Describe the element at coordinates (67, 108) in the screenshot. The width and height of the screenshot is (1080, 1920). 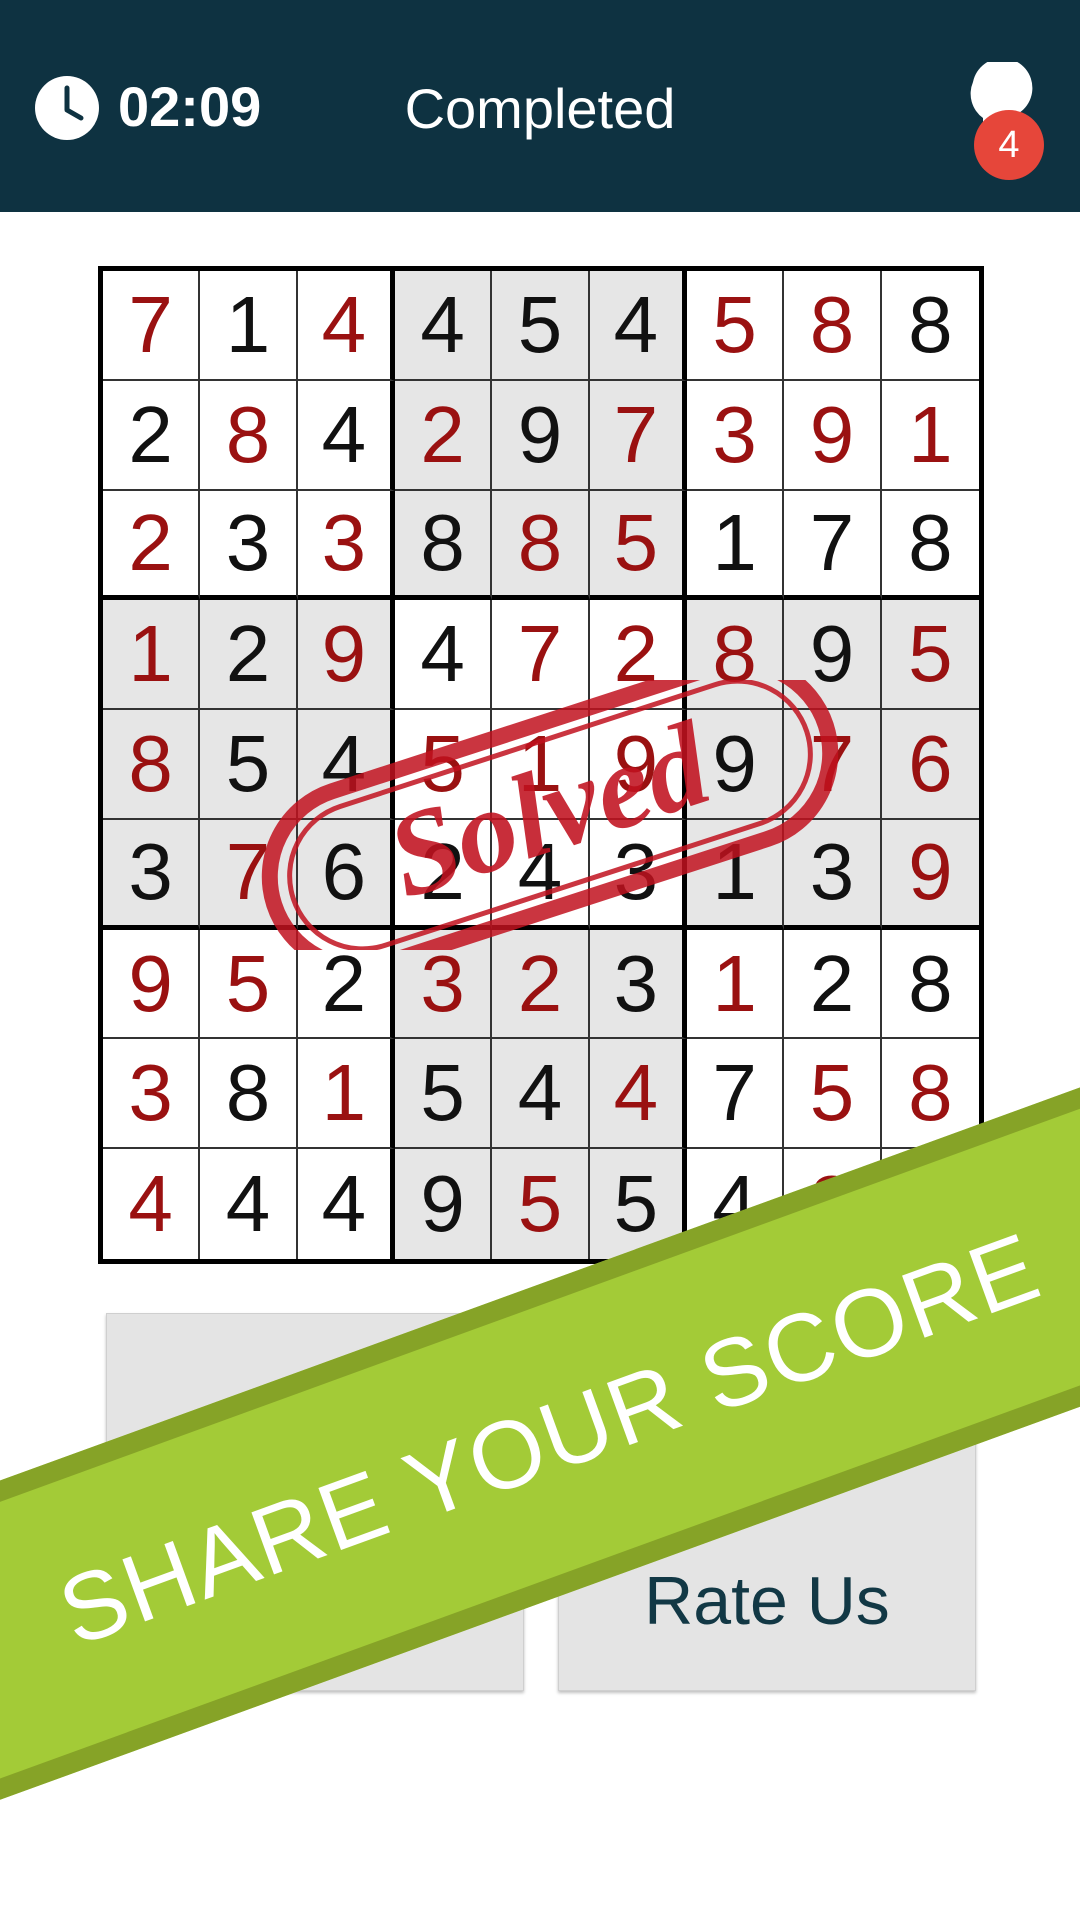
I see `clock-icon` at that location.